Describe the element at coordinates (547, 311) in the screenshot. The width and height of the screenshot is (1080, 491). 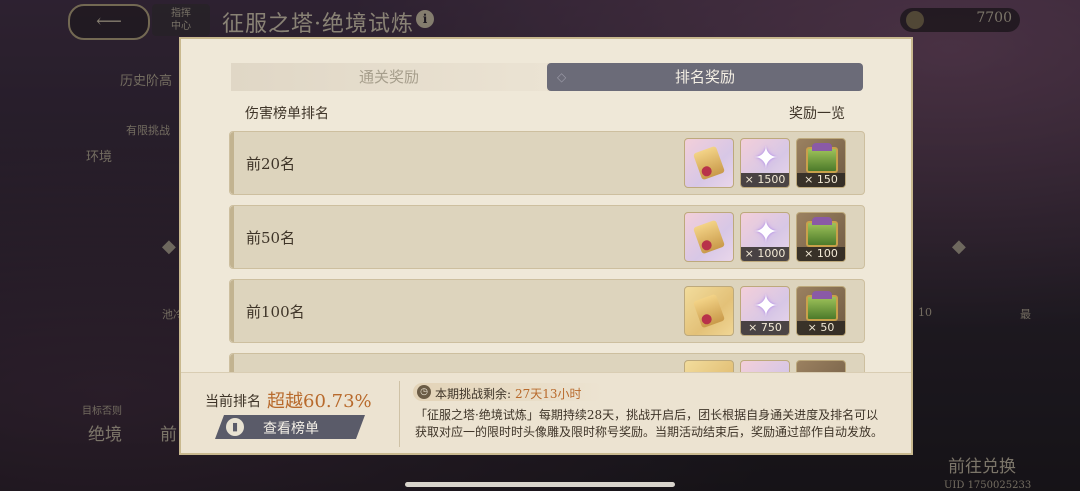
I see `reward-row: 前100名 ✦ × 750 × 50` at that location.